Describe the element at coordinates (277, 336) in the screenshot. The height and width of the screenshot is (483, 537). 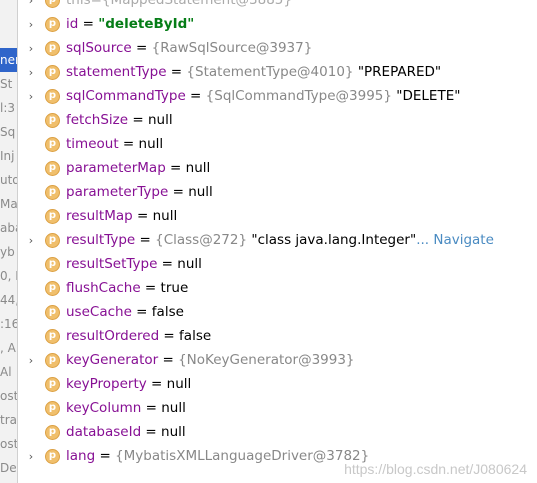
I see `tree-row-resultordered: p resultOrdered = false` at that location.